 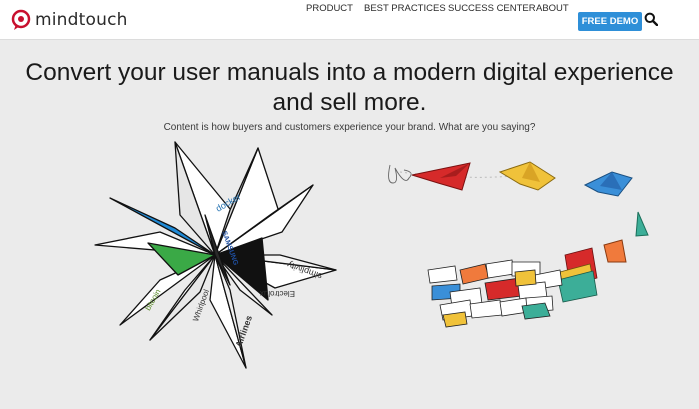 What do you see at coordinates (610, 21) in the screenshot?
I see `free-demo-button: FREE DEMO` at bounding box center [610, 21].